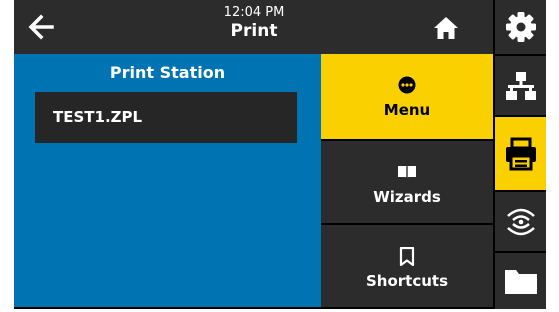 The width and height of the screenshot is (559, 312). I want to click on clock-time: 12:04 PM, so click(254, 12).